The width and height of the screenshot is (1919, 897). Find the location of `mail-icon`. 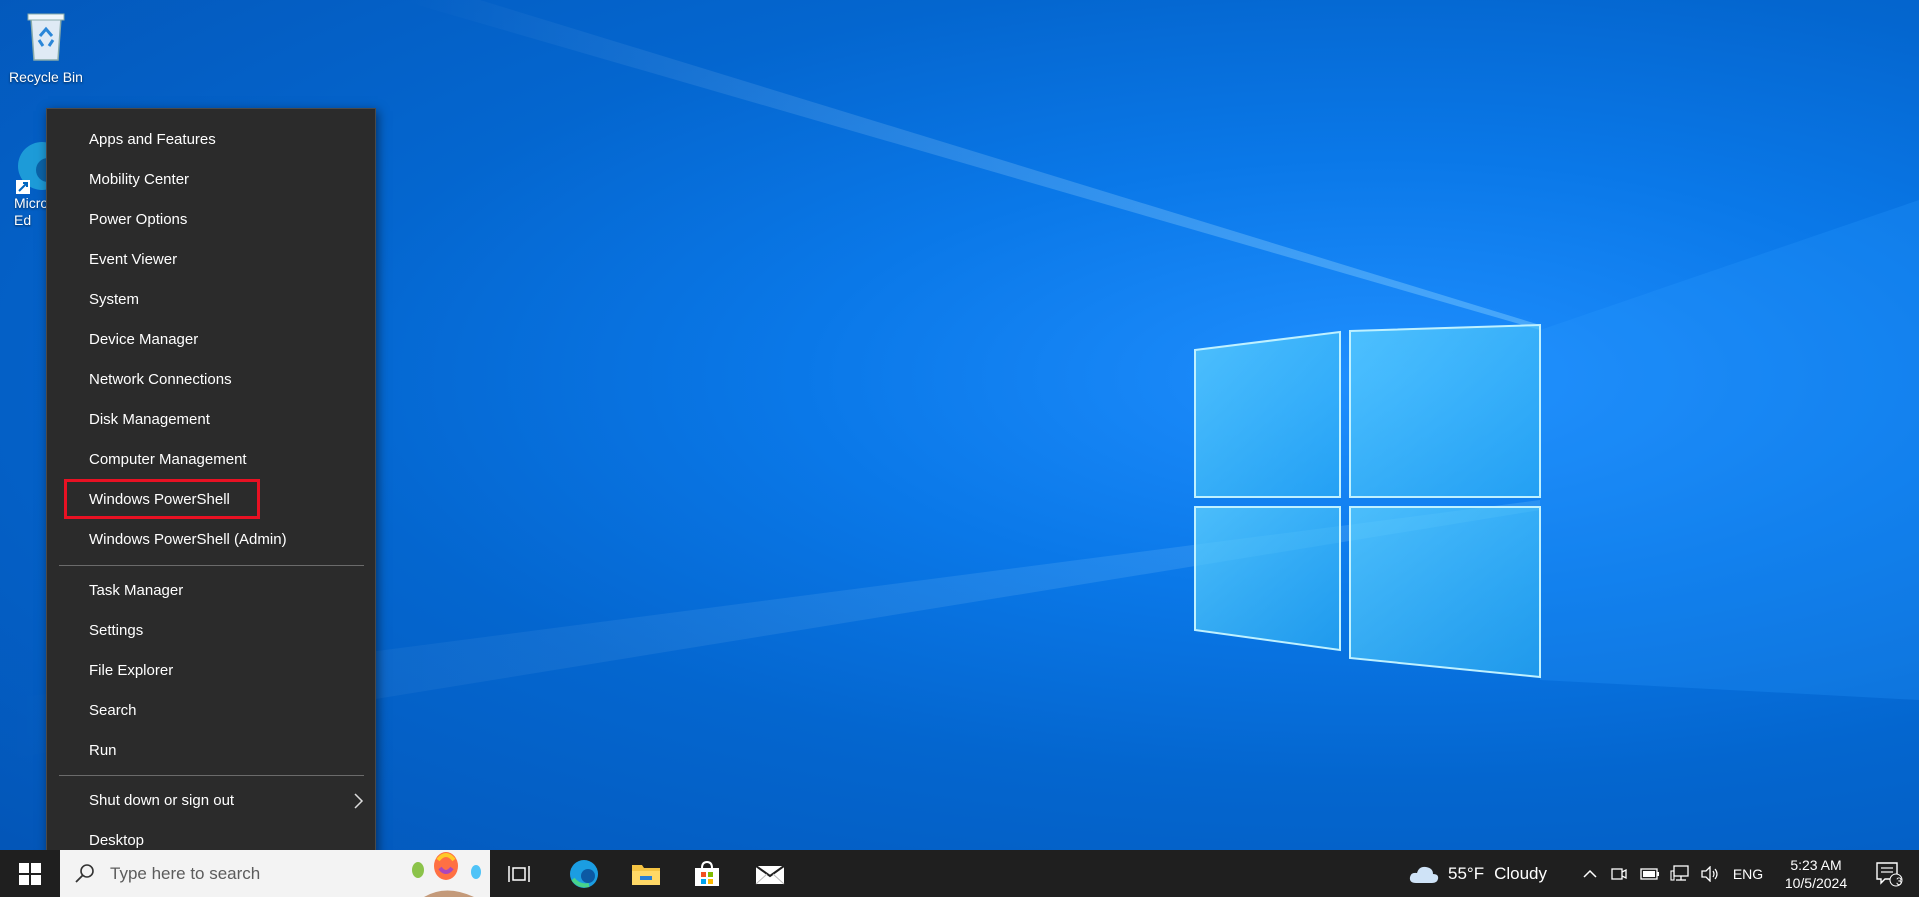

mail-icon is located at coordinates (770, 874).